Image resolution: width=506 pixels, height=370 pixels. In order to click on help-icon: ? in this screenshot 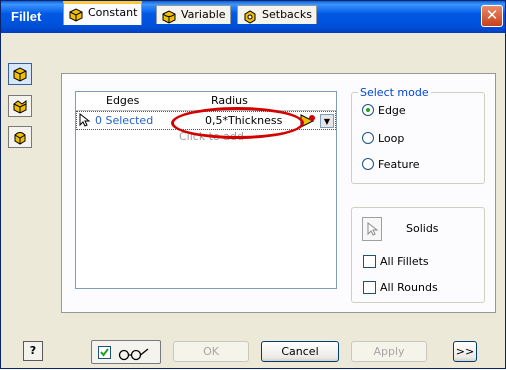, I will do `click(33, 350)`.